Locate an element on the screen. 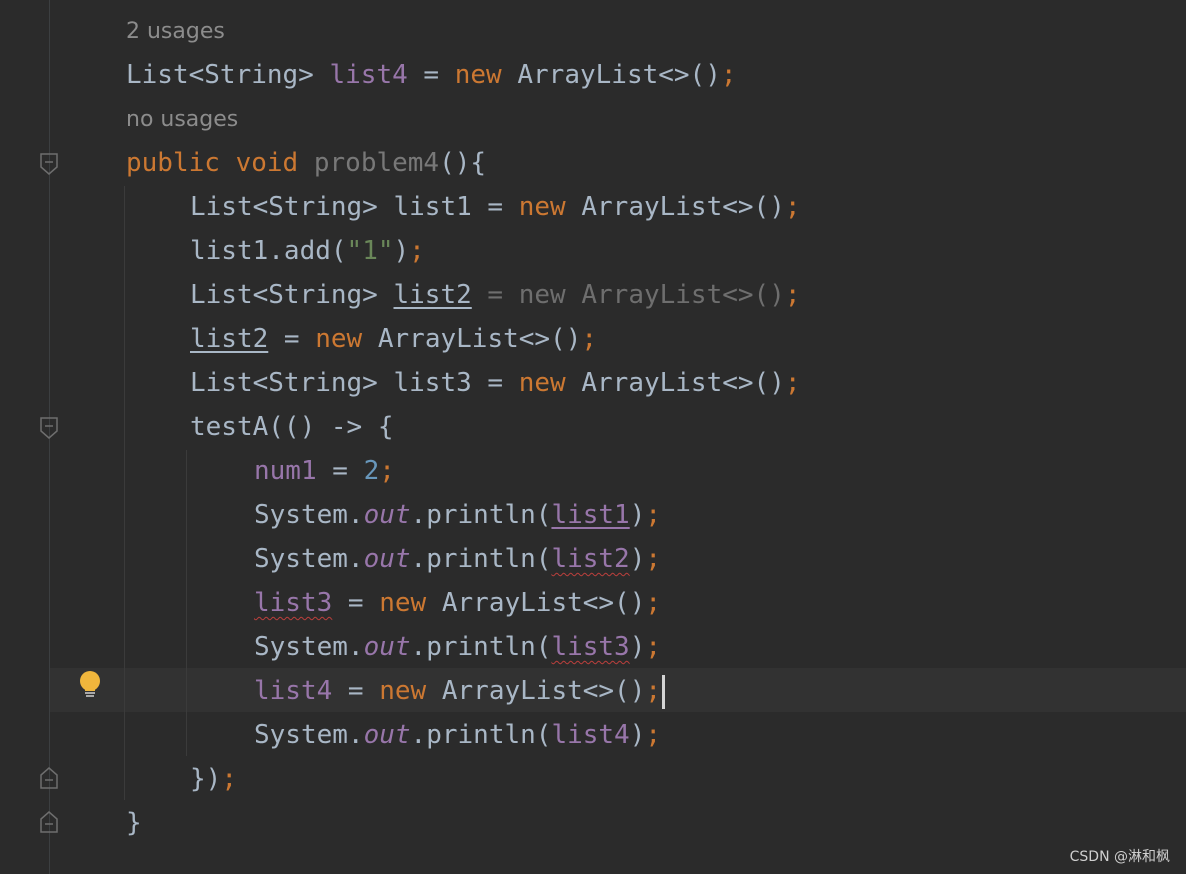  code-line: num1 = 2; is located at coordinates (324, 471).